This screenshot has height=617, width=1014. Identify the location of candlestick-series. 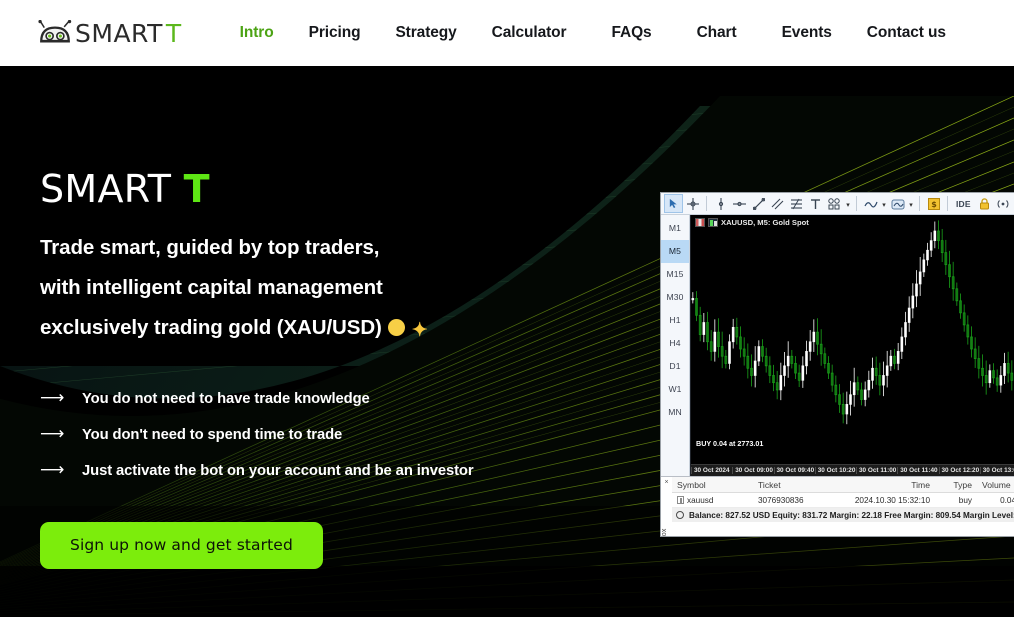
(852, 322).